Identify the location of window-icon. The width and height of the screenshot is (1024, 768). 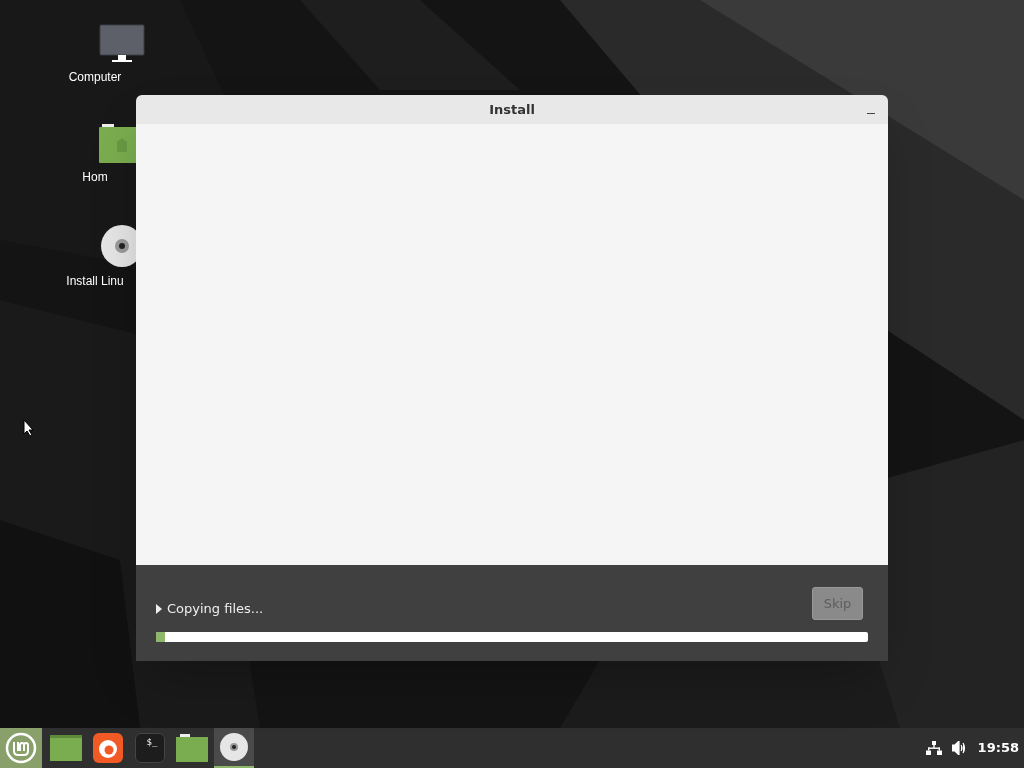
(66, 748).